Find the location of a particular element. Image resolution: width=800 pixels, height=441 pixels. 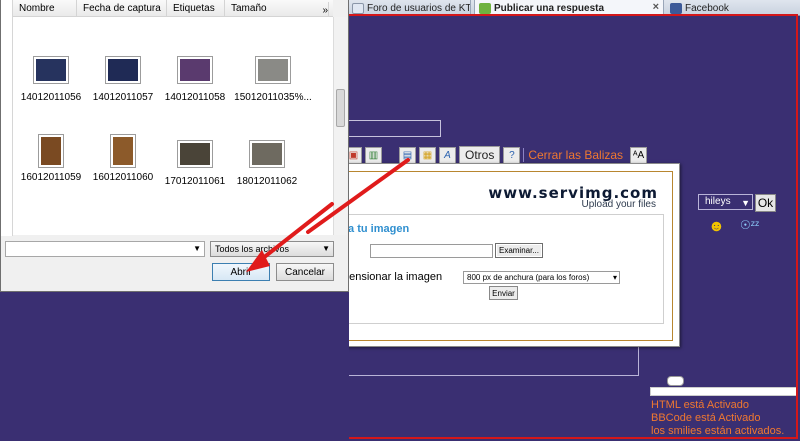

file-type-filter: Todos los archivos ▼ is located at coordinates (272, 249).